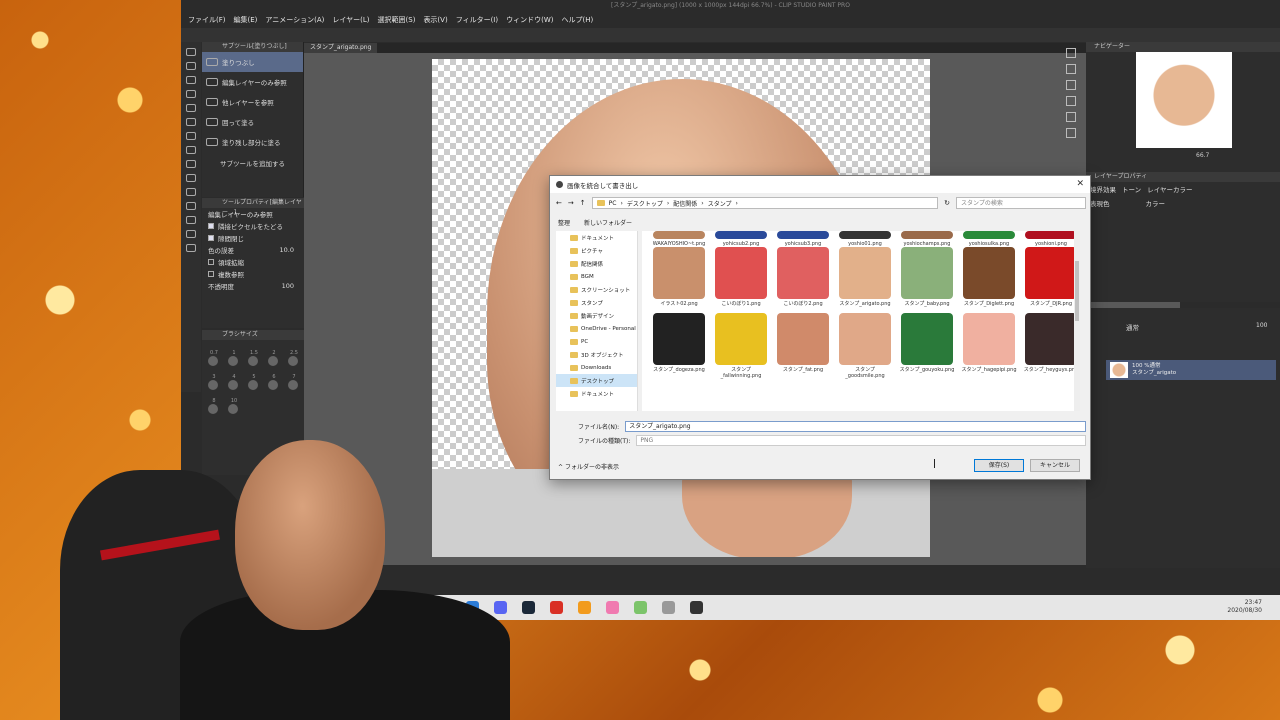 This screenshot has height=720, width=1280. What do you see at coordinates (1080, 184) in the screenshot?
I see `close-icon: ✕` at bounding box center [1080, 184].